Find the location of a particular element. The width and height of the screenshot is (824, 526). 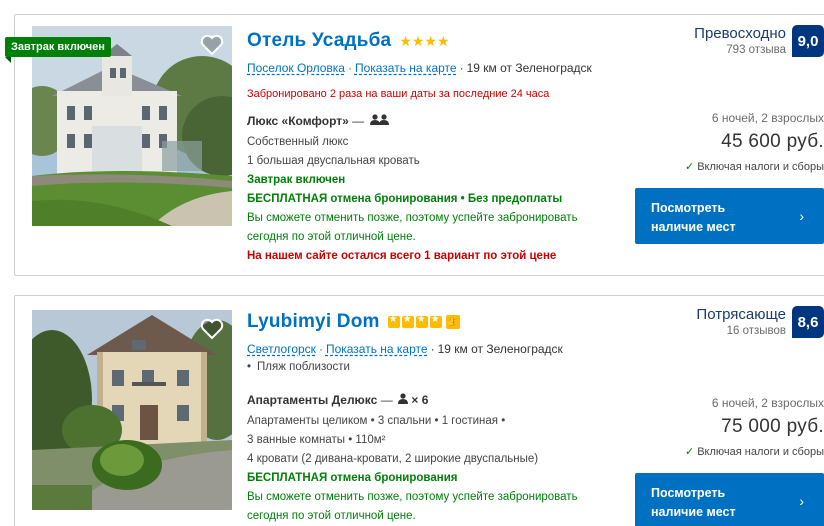

room-detail-2: 3 ванные комнаты • 110м² is located at coordinates (316, 440).